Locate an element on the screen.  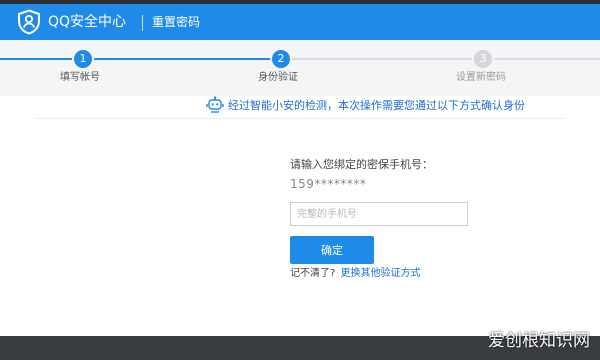
step-1-circle: 1 is located at coordinates (83, 59).